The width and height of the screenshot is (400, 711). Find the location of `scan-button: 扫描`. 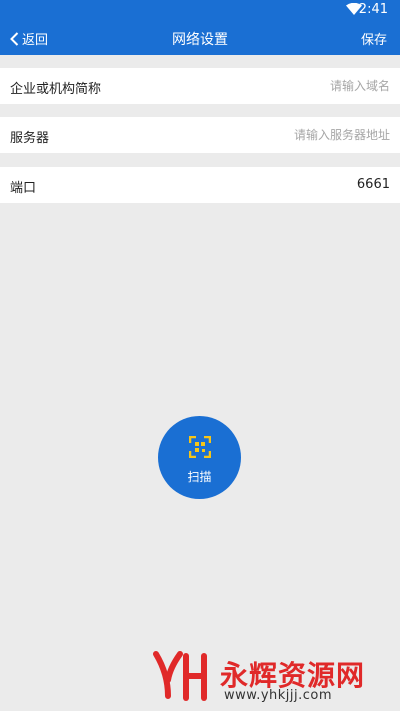

scan-button: 扫描 is located at coordinates (199, 457).